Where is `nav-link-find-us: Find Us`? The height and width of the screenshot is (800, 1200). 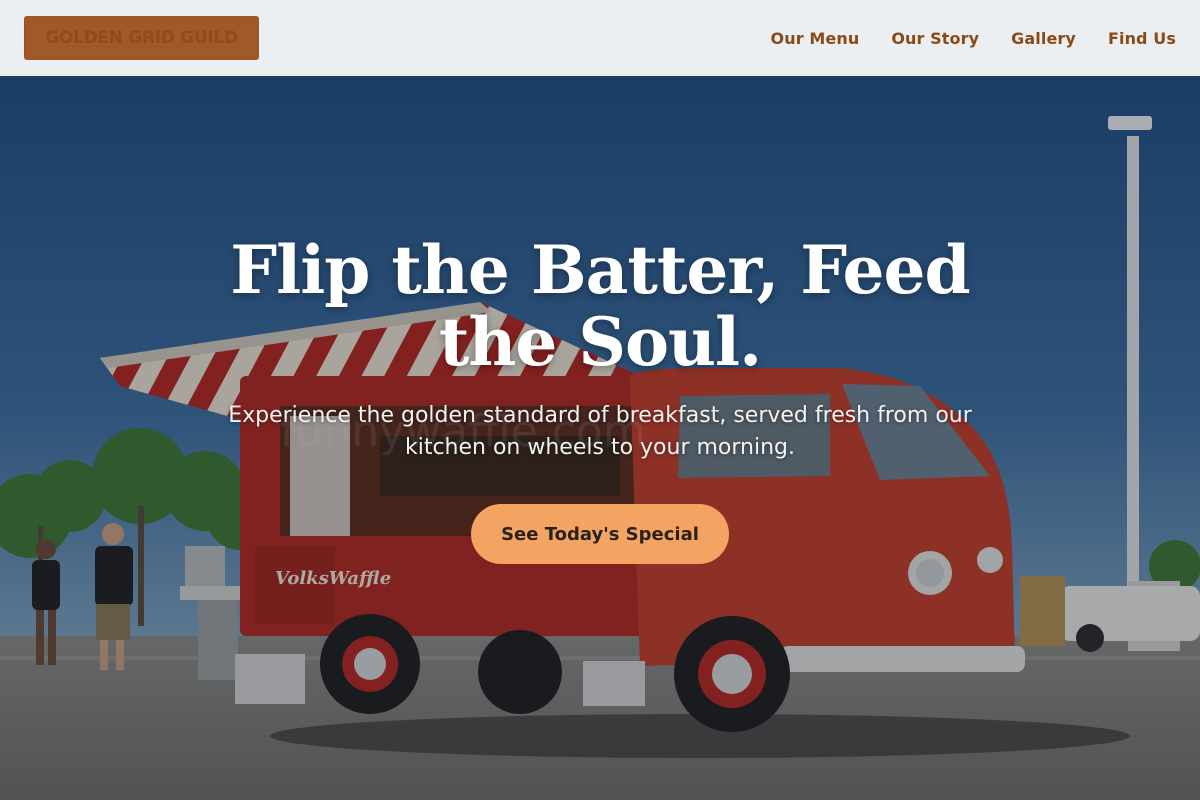
nav-link-find-us: Find Us is located at coordinates (1142, 38).